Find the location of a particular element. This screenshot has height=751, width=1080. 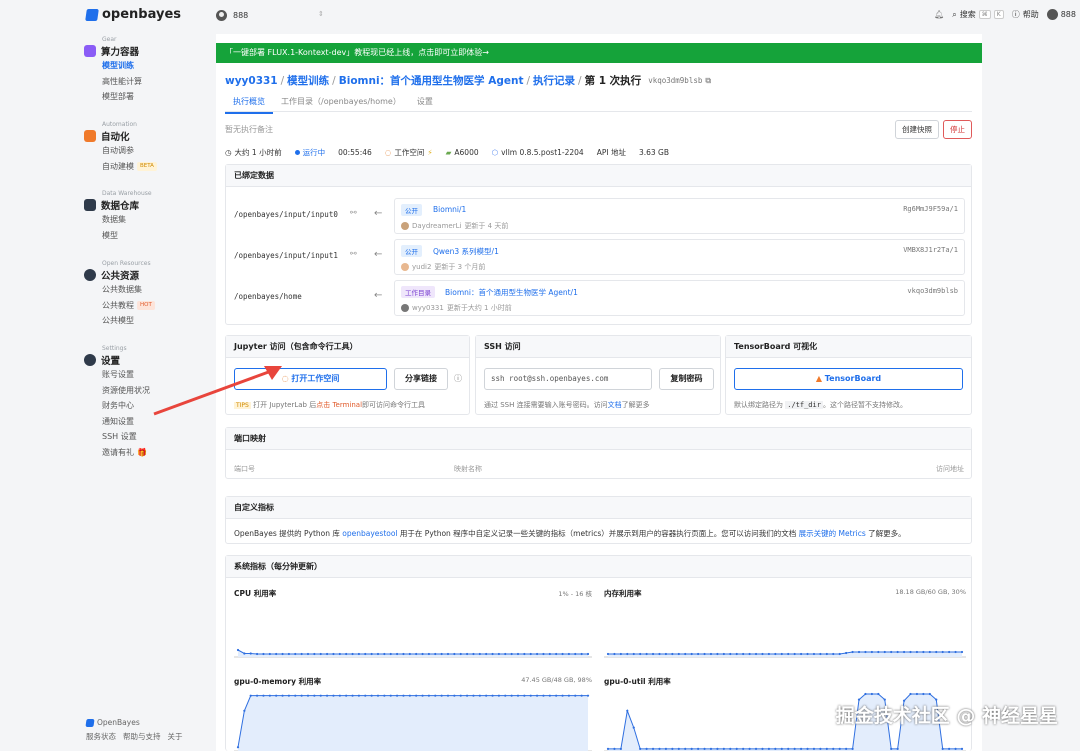

custom-text: 了解更多。 is located at coordinates (887, 533).